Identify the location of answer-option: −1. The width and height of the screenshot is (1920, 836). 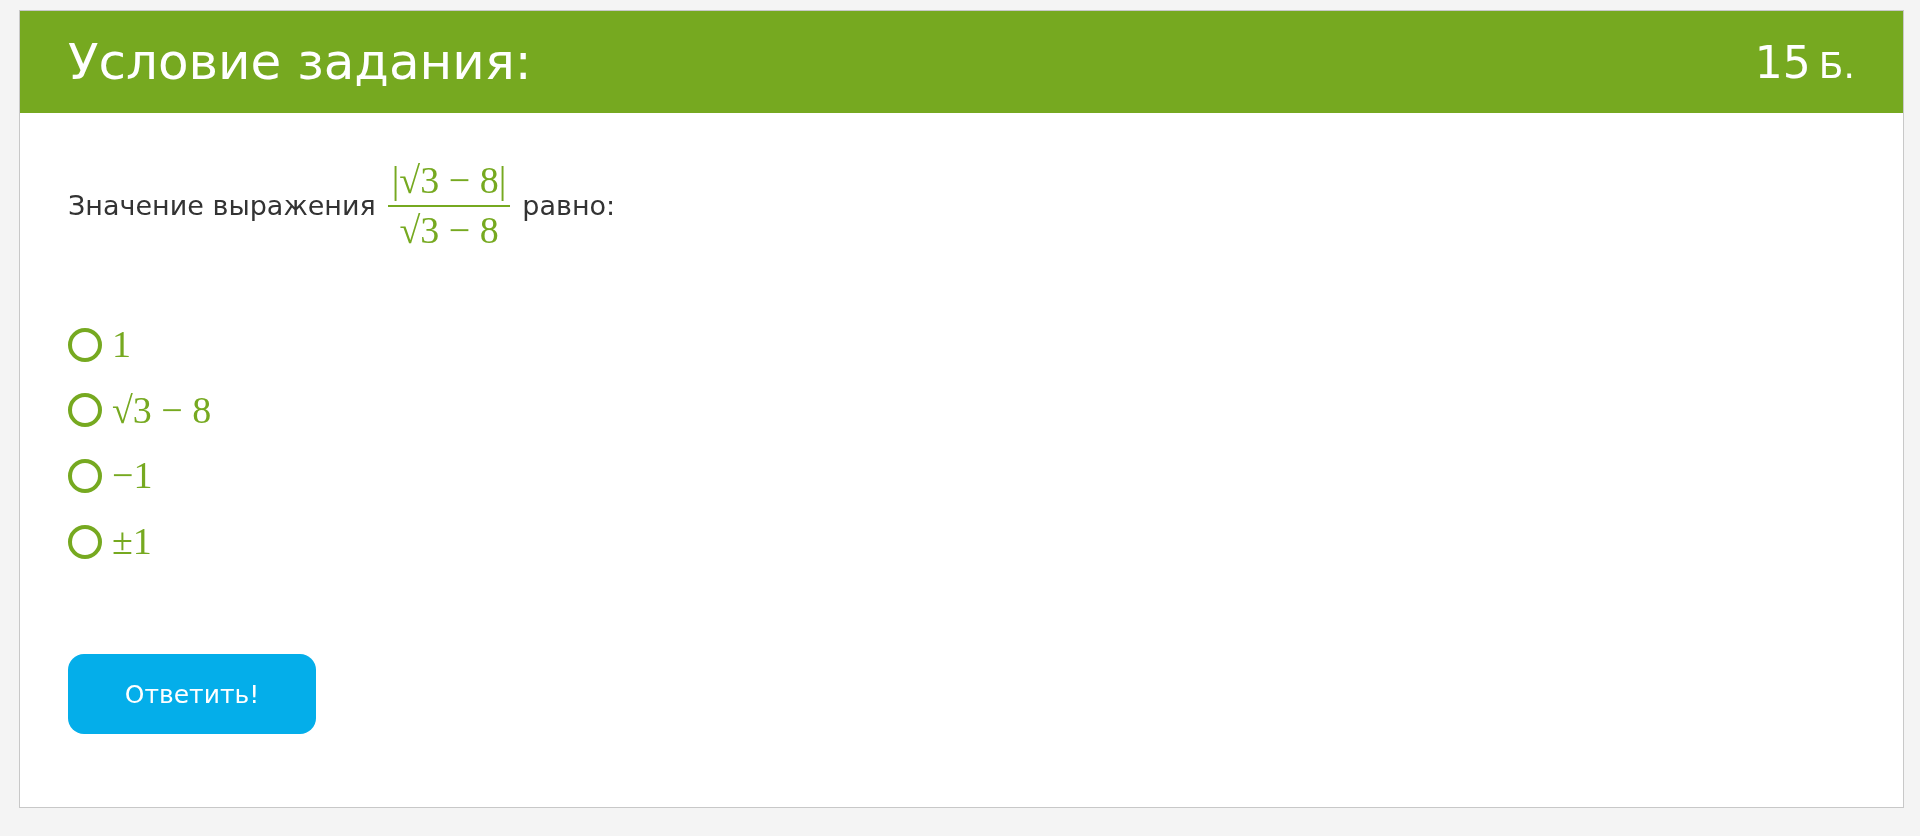
(132, 476).